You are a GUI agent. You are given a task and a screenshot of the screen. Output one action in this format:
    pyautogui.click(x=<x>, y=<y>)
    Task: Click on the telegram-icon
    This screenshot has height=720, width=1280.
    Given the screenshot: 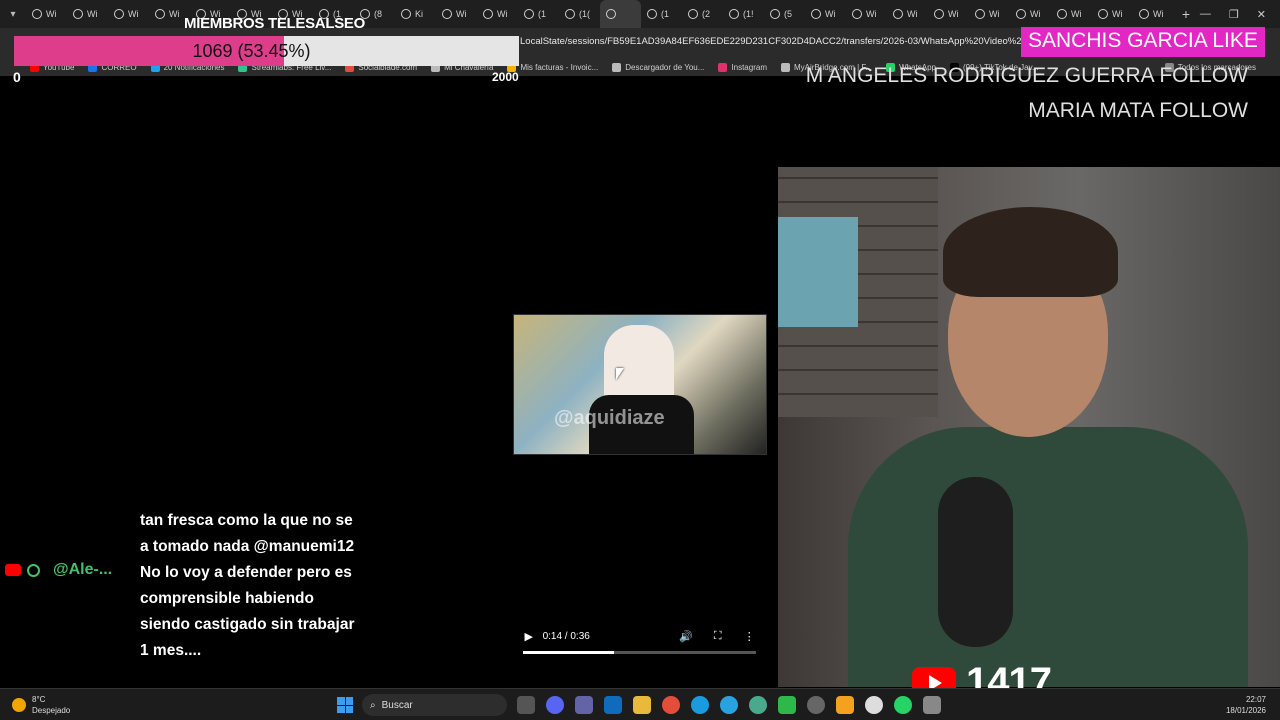 What is the action you would take?
    pyautogui.click(x=729, y=705)
    